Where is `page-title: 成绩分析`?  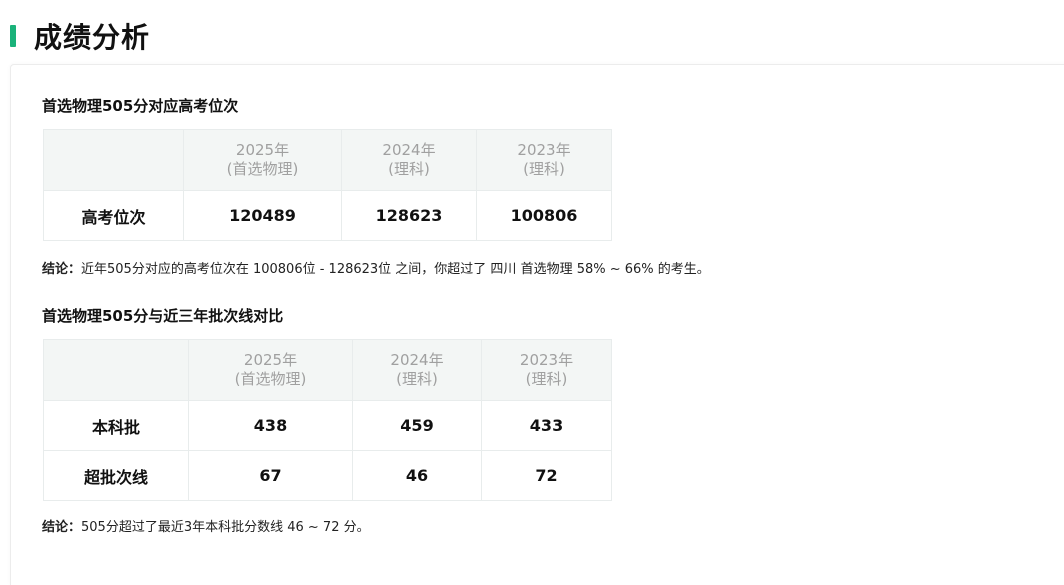 page-title: 成绩分析 is located at coordinates (92, 37).